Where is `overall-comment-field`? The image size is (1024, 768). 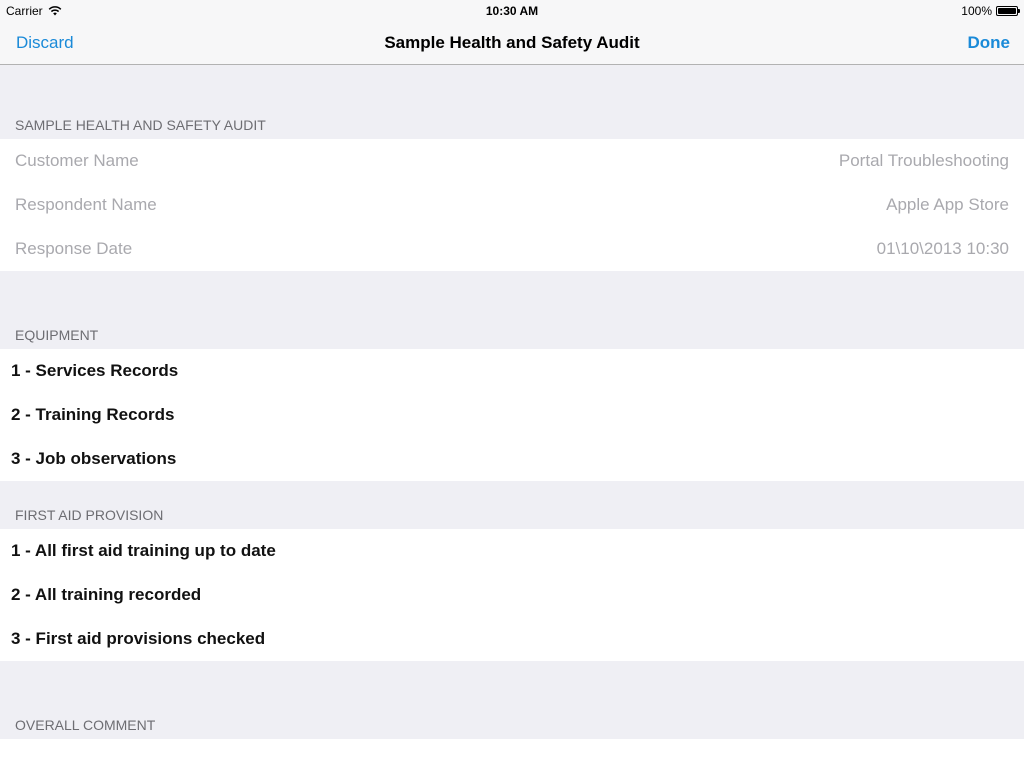
overall-comment-field is located at coordinates (512, 753).